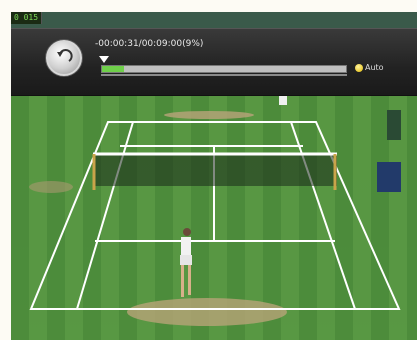 The width and height of the screenshot is (417, 340). I want to click on yellow-dot-icon, so click(359, 68).